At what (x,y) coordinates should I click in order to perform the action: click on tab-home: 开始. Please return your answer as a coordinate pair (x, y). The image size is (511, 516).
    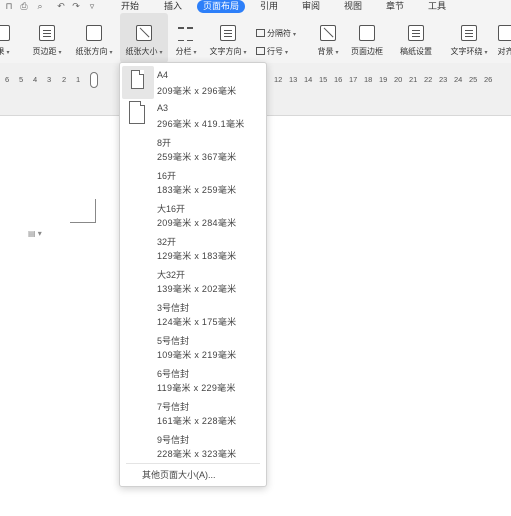
    Looking at the image, I should click on (130, 6).